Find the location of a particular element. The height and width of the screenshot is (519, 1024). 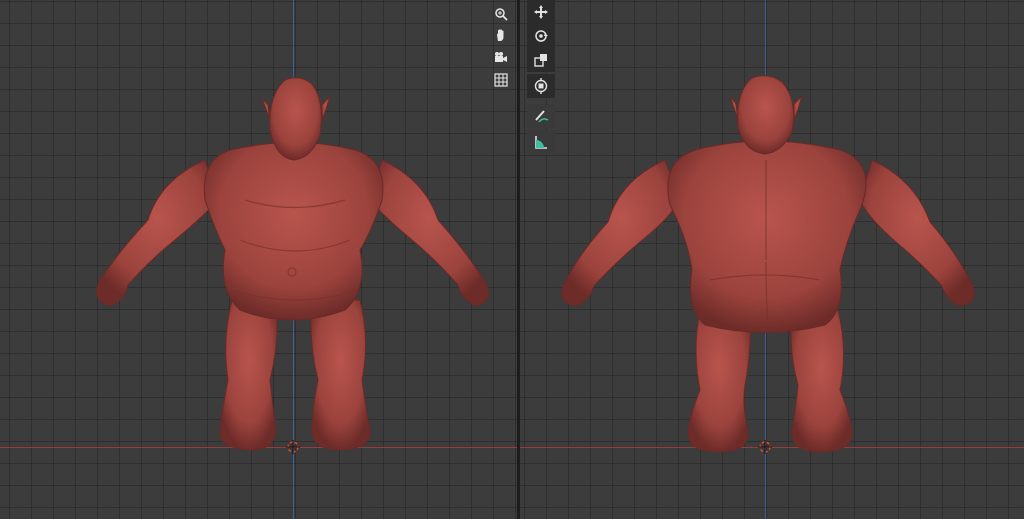

transform-tool-icon is located at coordinates (541, 86).